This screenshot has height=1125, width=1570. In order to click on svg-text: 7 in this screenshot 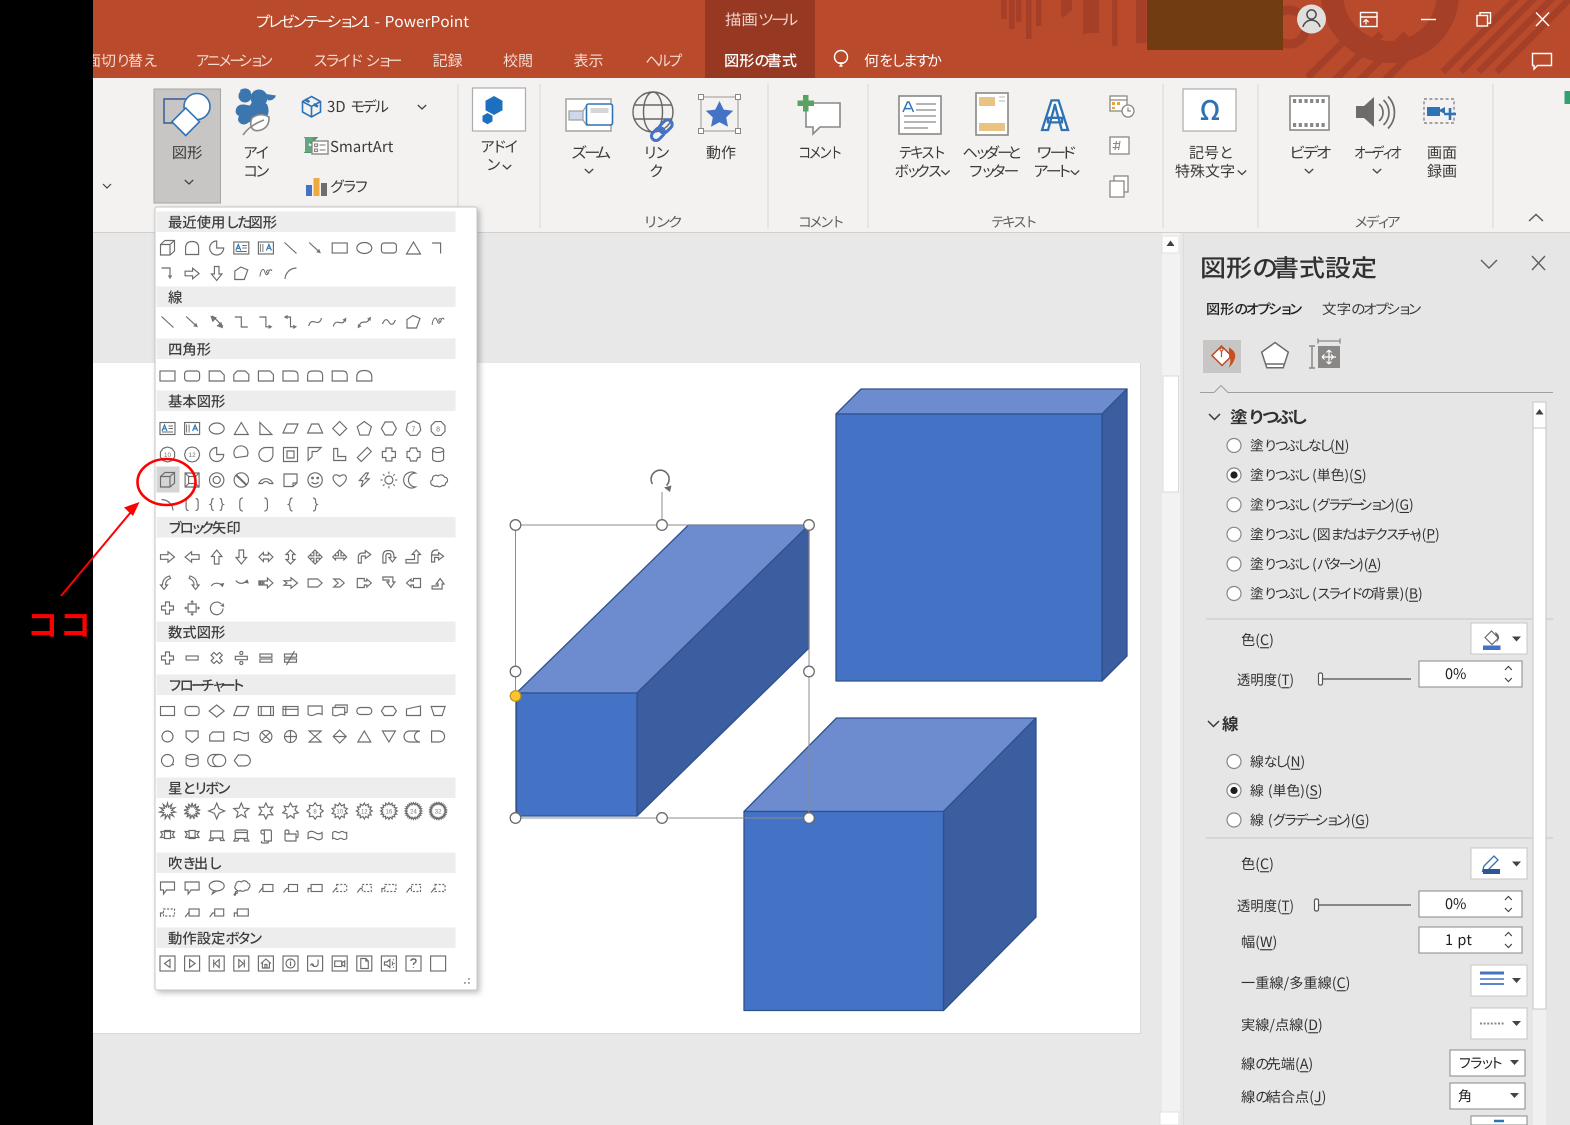, I will do `click(414, 430)`.